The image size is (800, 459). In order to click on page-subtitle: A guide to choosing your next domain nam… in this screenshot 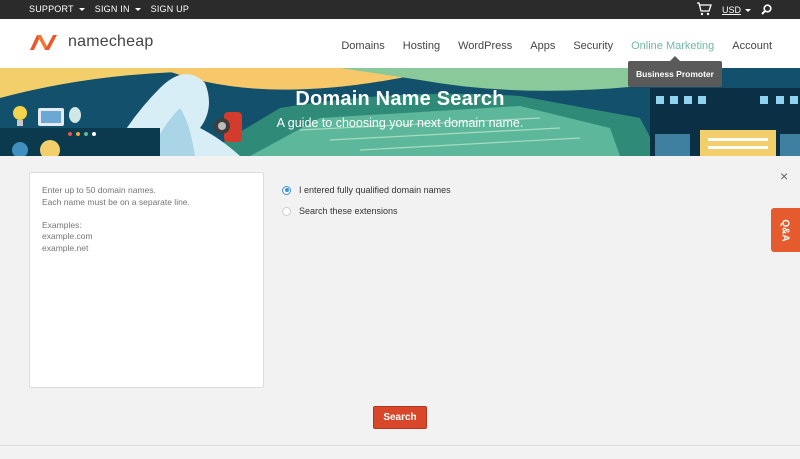, I will do `click(400, 123)`.